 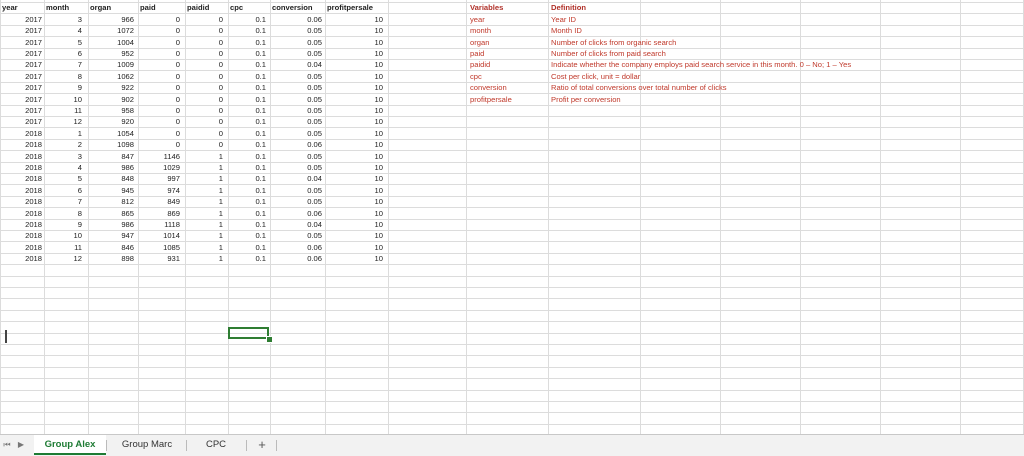 What do you see at coordinates (22, 7) in the screenshot?
I see `header-cell-year: year` at bounding box center [22, 7].